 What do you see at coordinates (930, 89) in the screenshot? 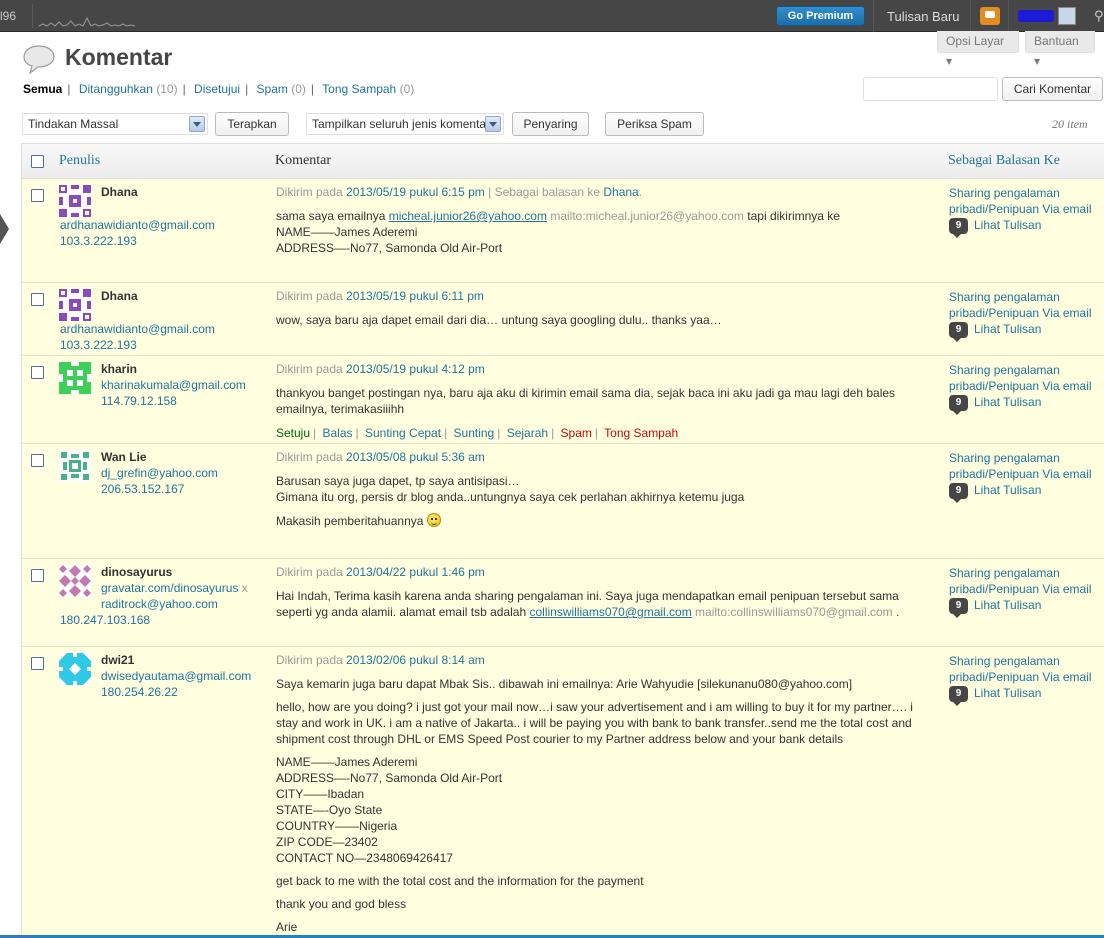
I see `comment-search-input` at bounding box center [930, 89].